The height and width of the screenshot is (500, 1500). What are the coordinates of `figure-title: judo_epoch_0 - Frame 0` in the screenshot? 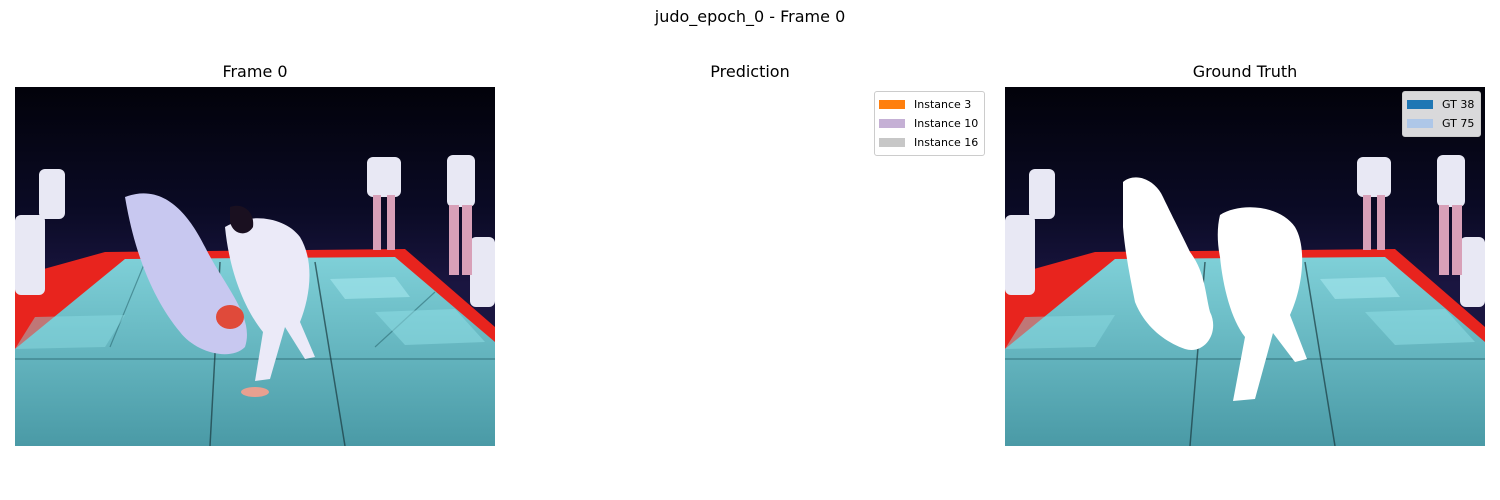 It's located at (750, 16).